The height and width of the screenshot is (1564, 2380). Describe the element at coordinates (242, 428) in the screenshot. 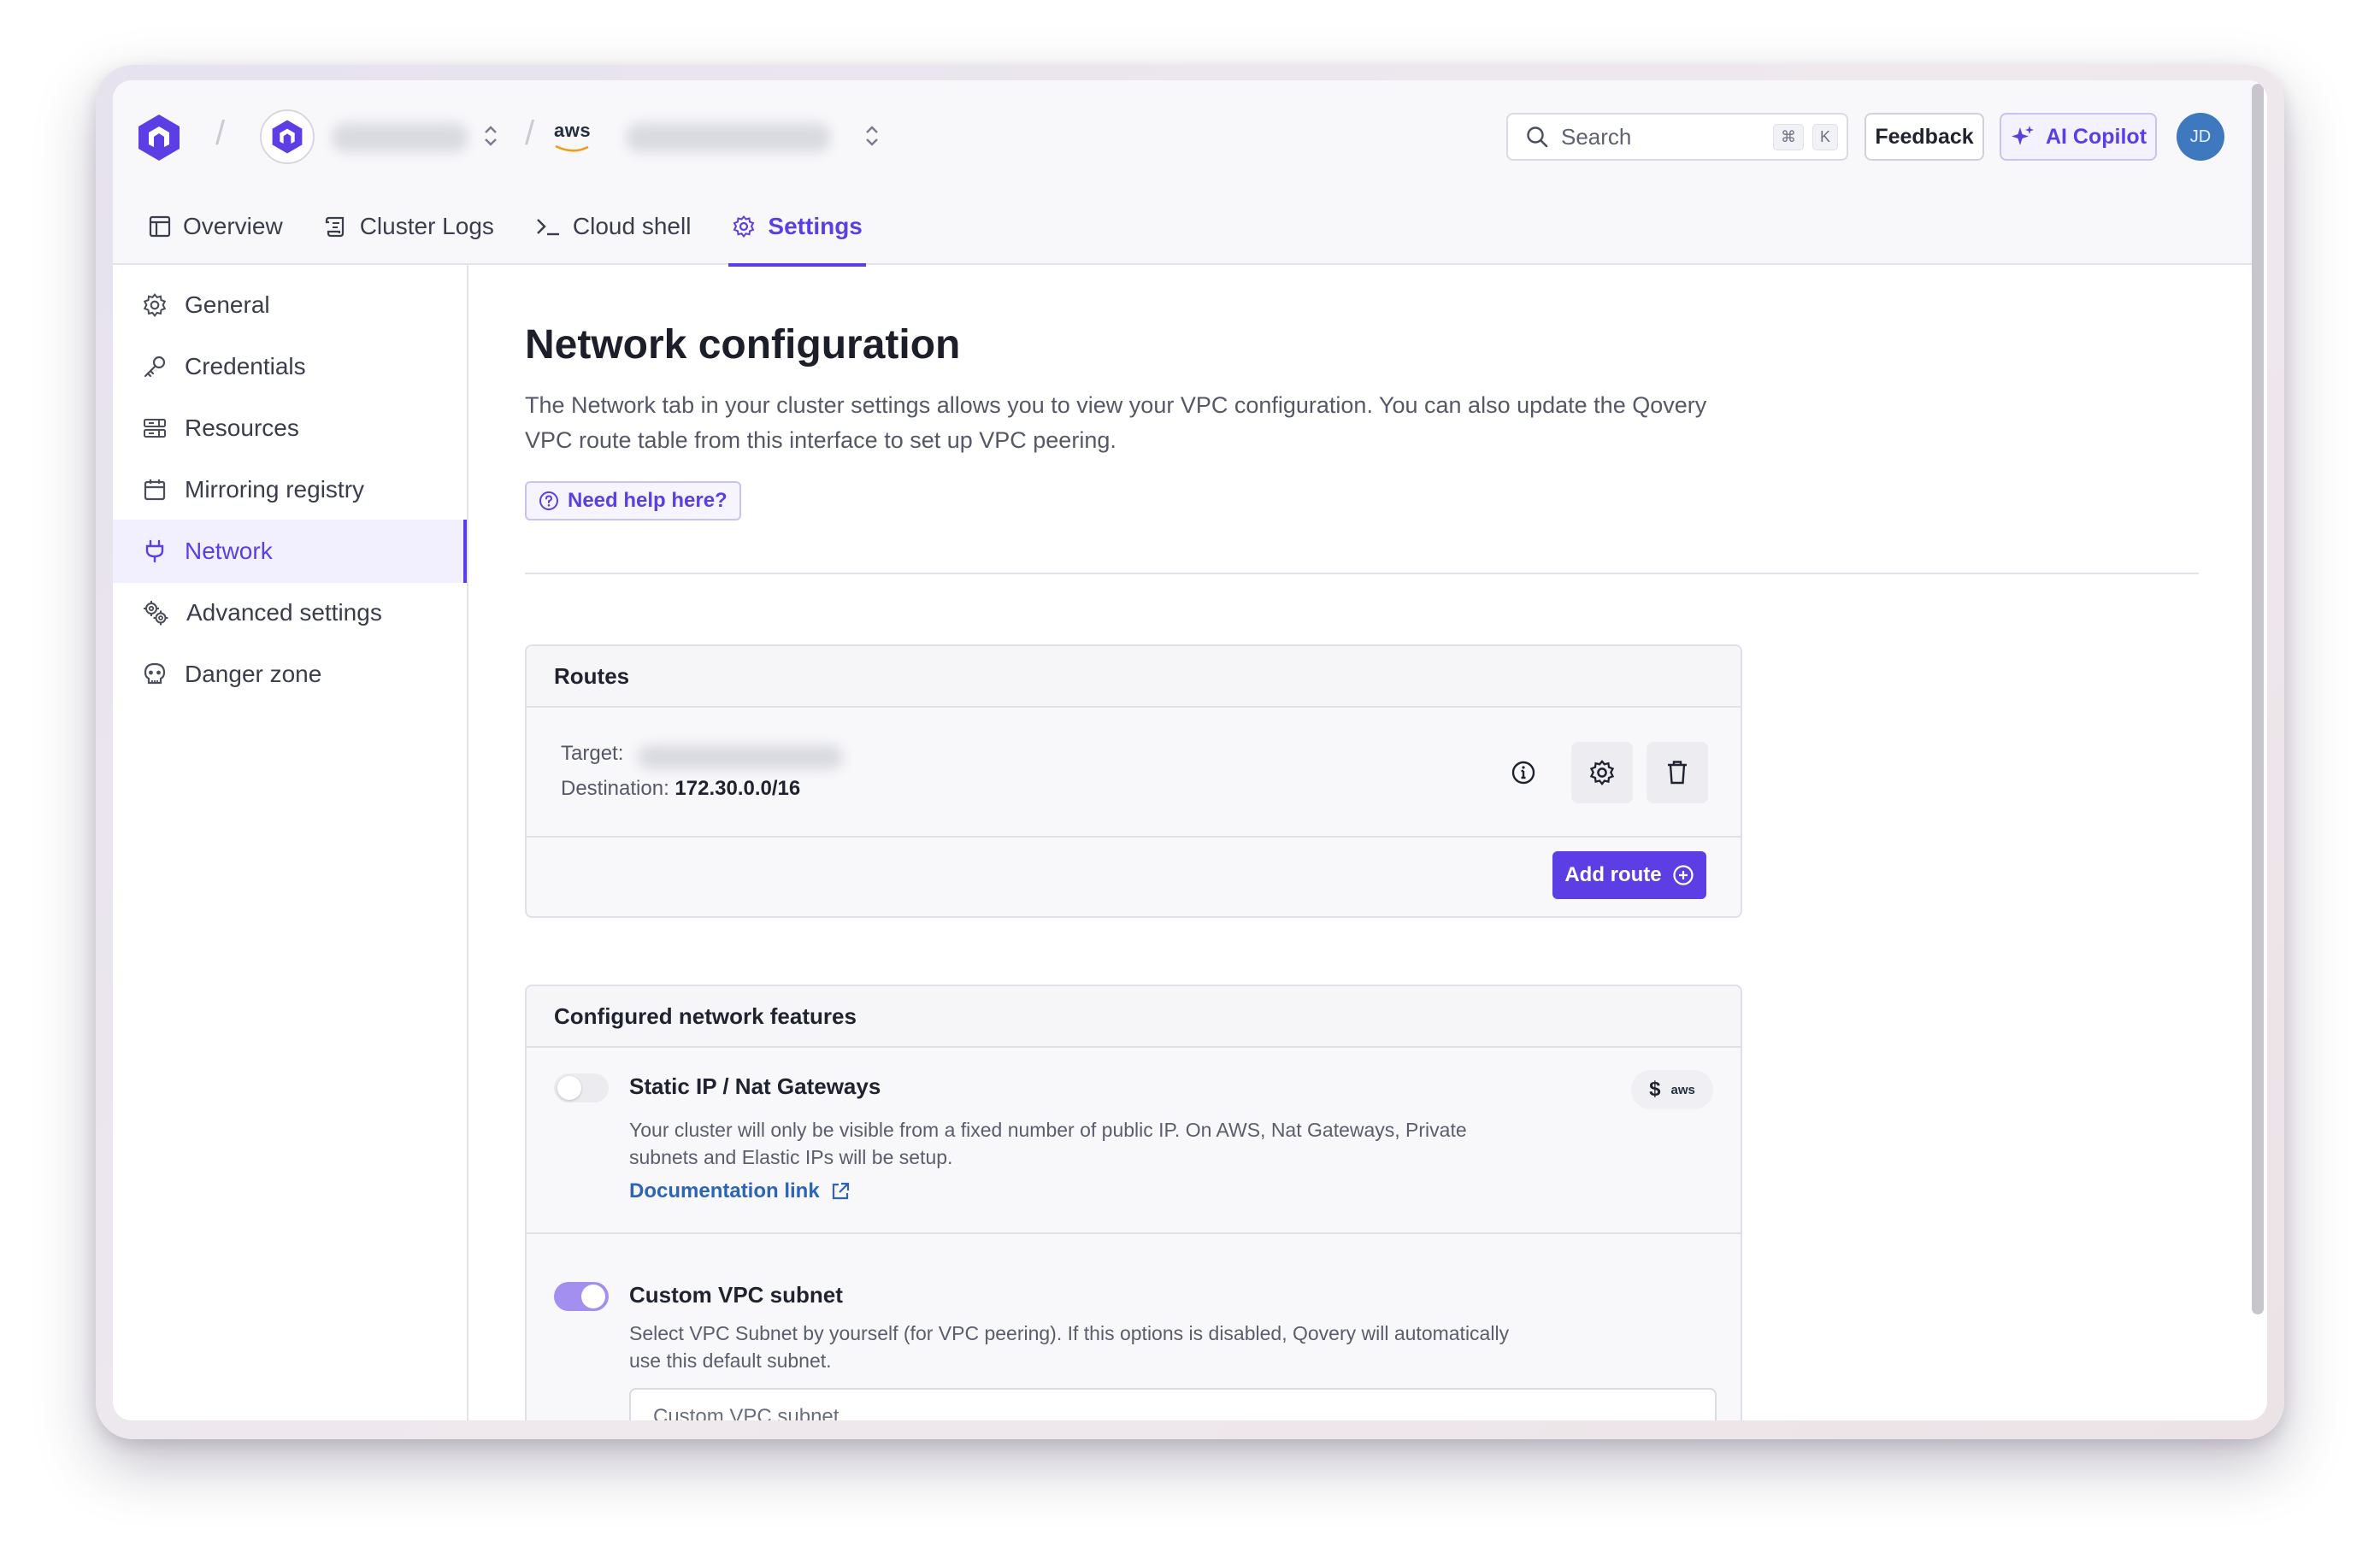

I see `sidebar-item-label: Resources` at that location.